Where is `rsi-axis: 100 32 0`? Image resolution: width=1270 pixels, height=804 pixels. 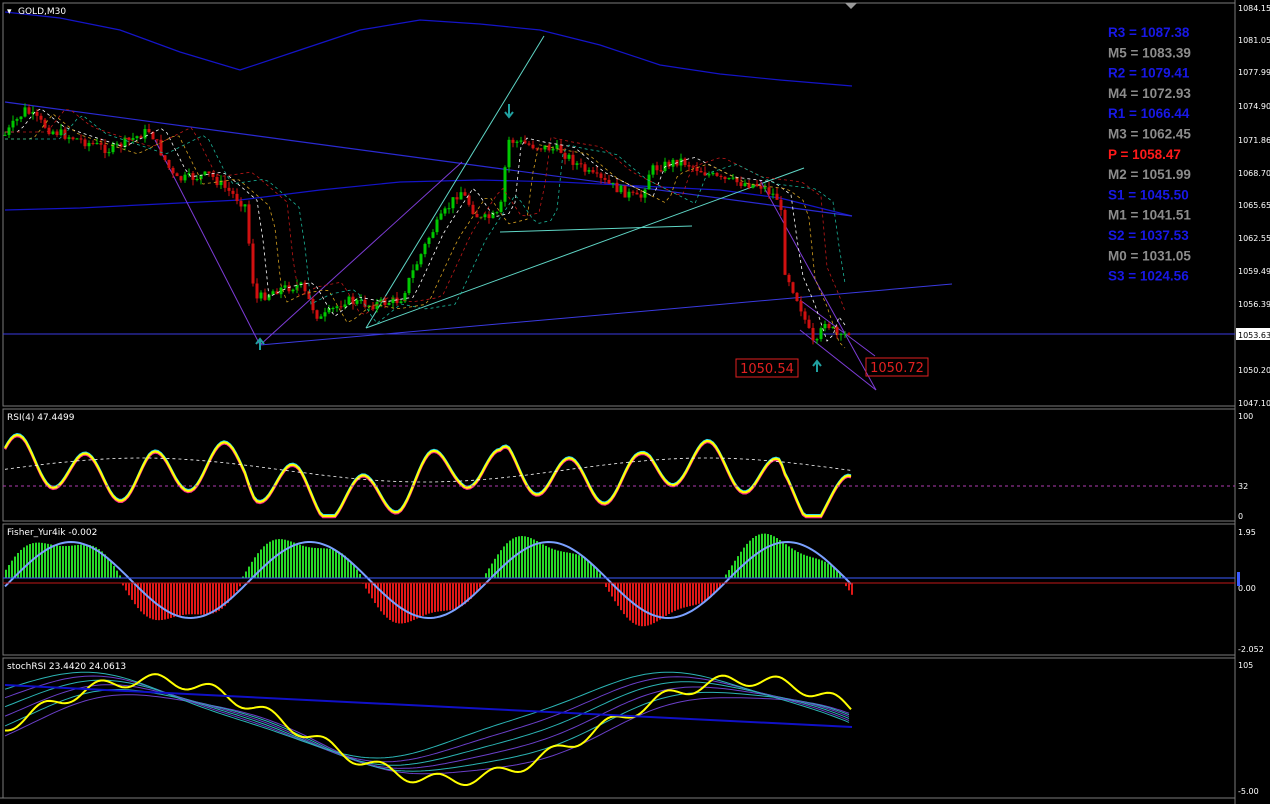
rsi-axis: 100 32 0 is located at coordinates (1245, 466).